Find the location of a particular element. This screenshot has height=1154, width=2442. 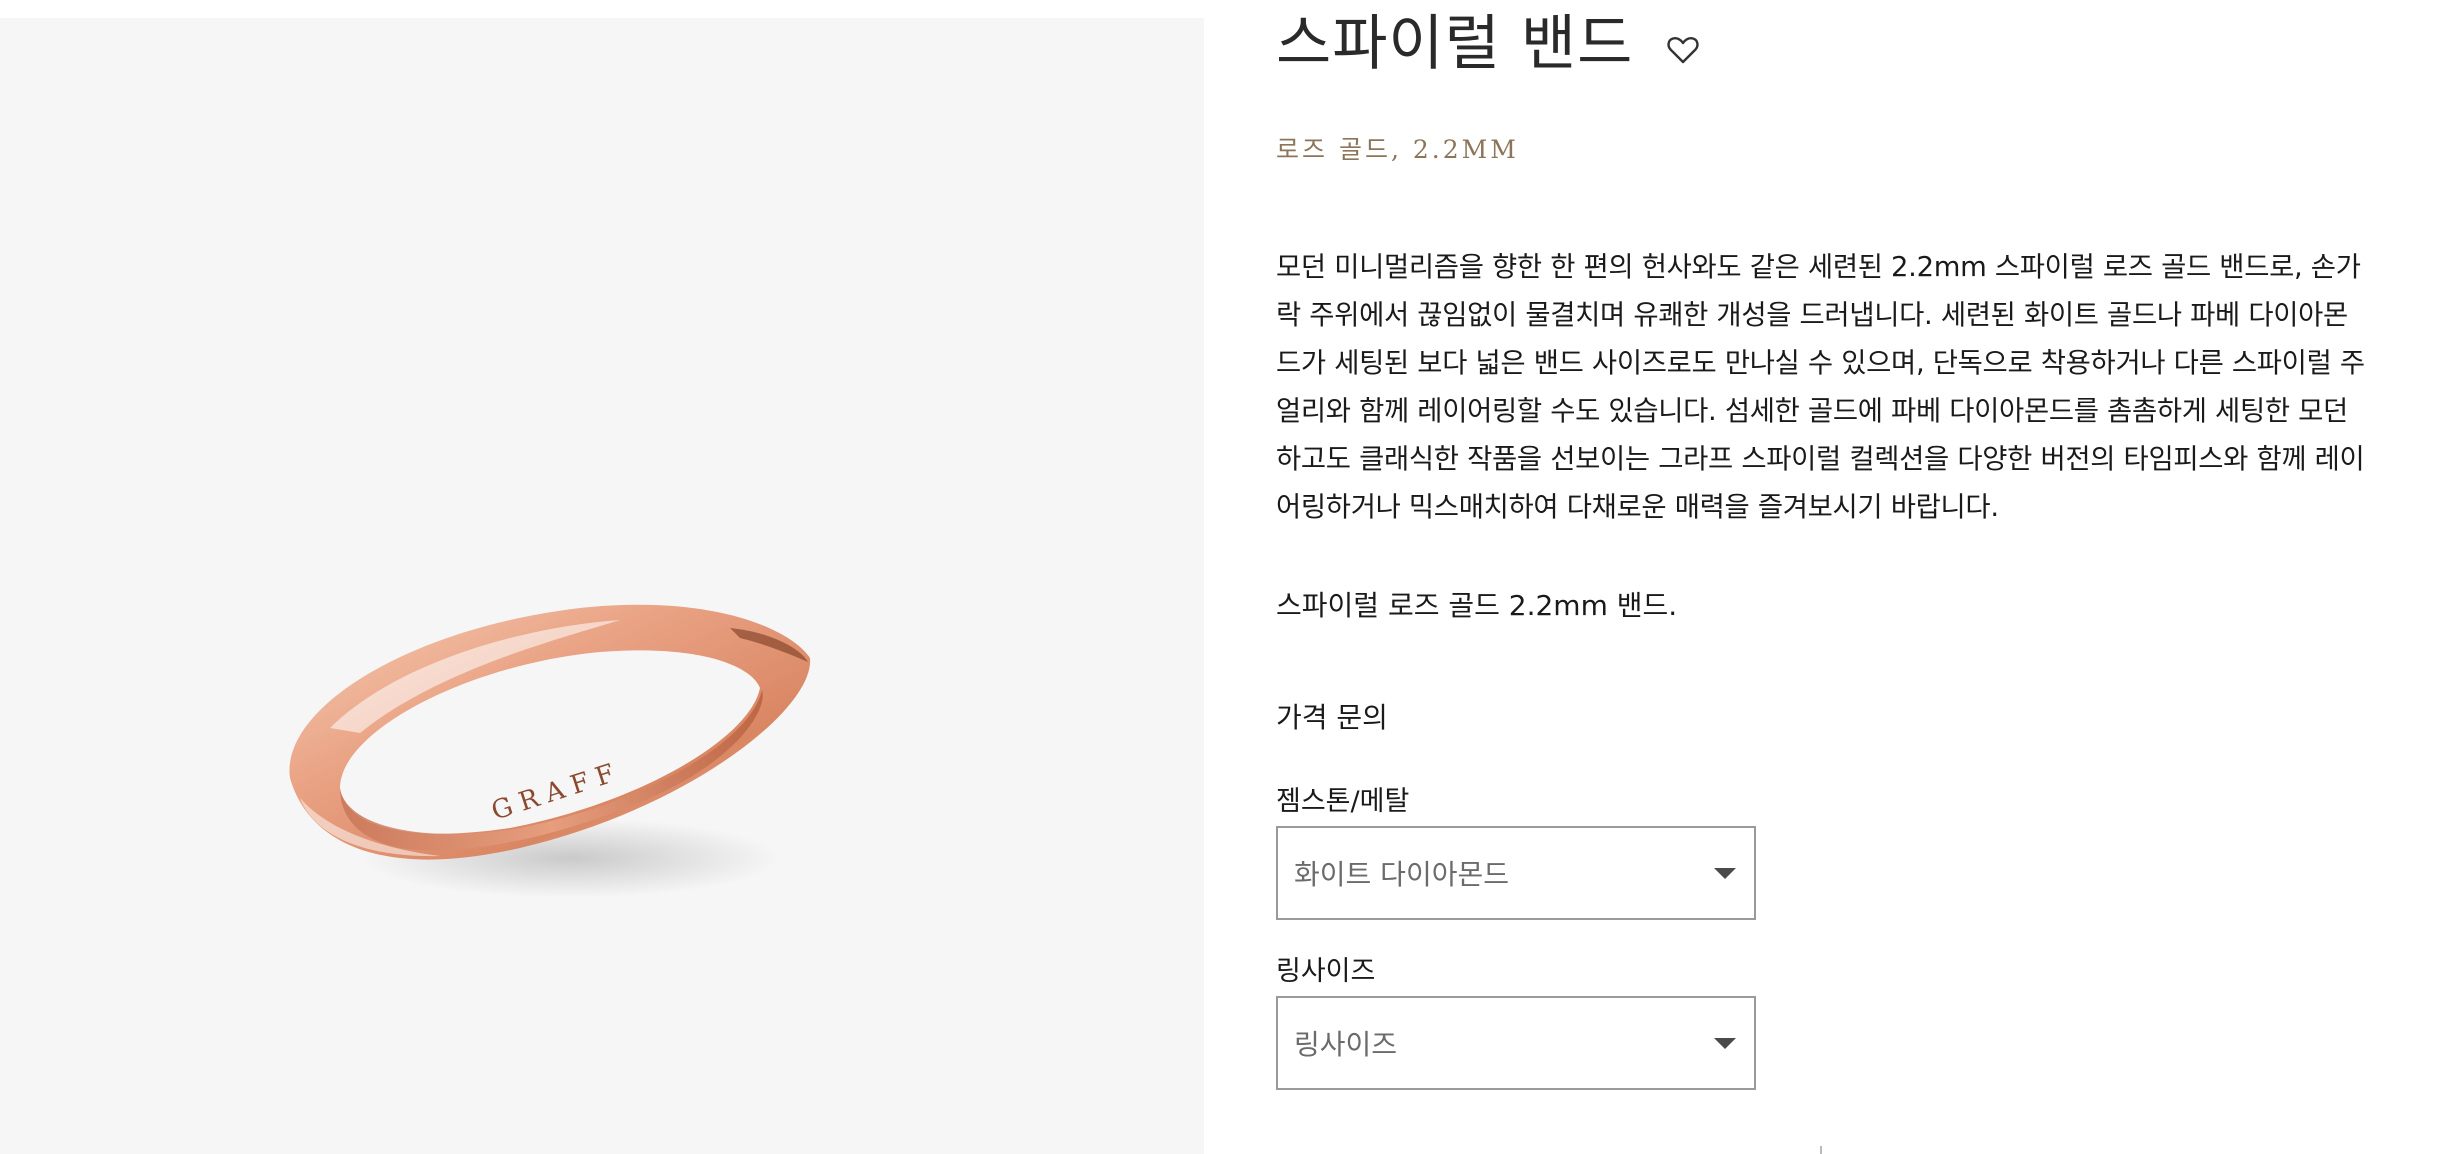

divider-tick is located at coordinates (1821, 1150).